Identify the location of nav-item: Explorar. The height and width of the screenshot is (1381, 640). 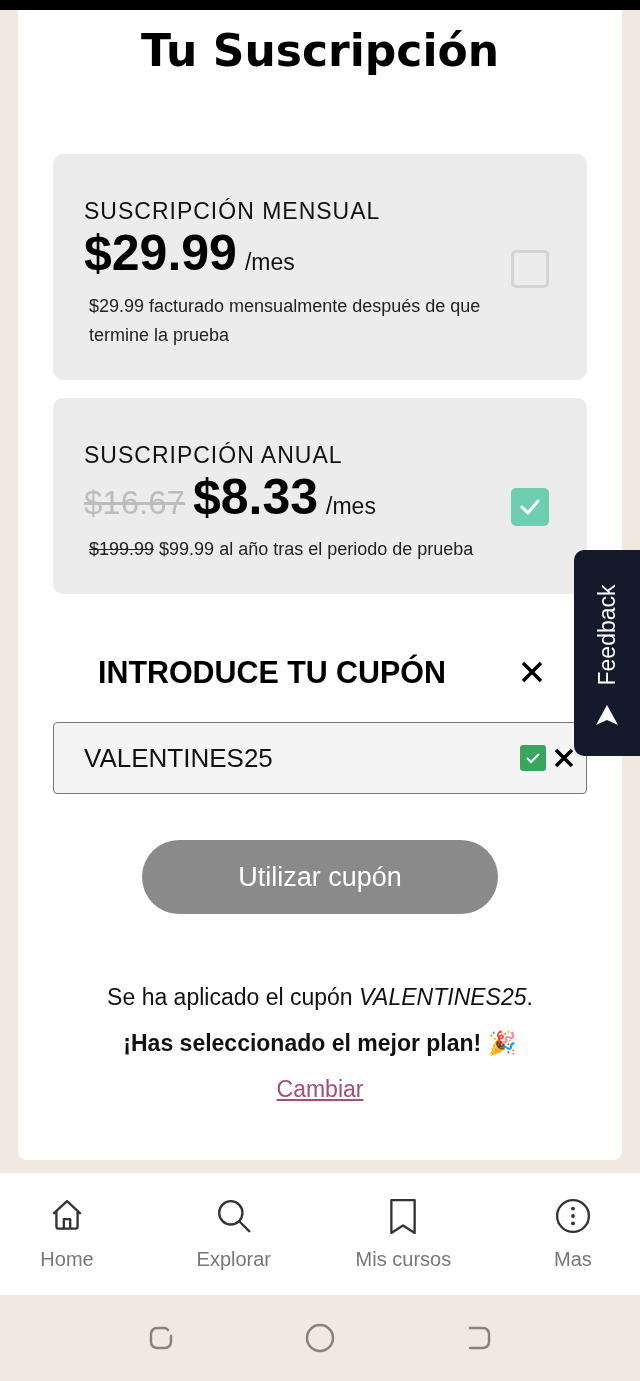
(233, 1234).